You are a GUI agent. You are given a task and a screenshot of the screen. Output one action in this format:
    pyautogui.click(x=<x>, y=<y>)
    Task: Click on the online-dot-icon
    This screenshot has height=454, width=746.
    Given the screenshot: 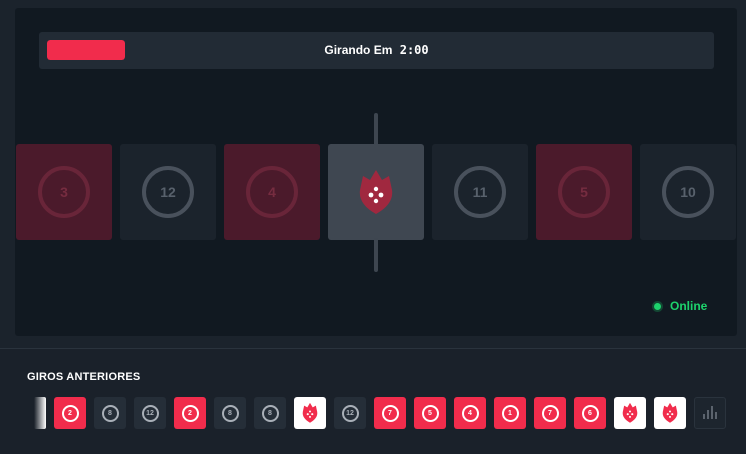 What is the action you would take?
    pyautogui.click(x=657, y=306)
    